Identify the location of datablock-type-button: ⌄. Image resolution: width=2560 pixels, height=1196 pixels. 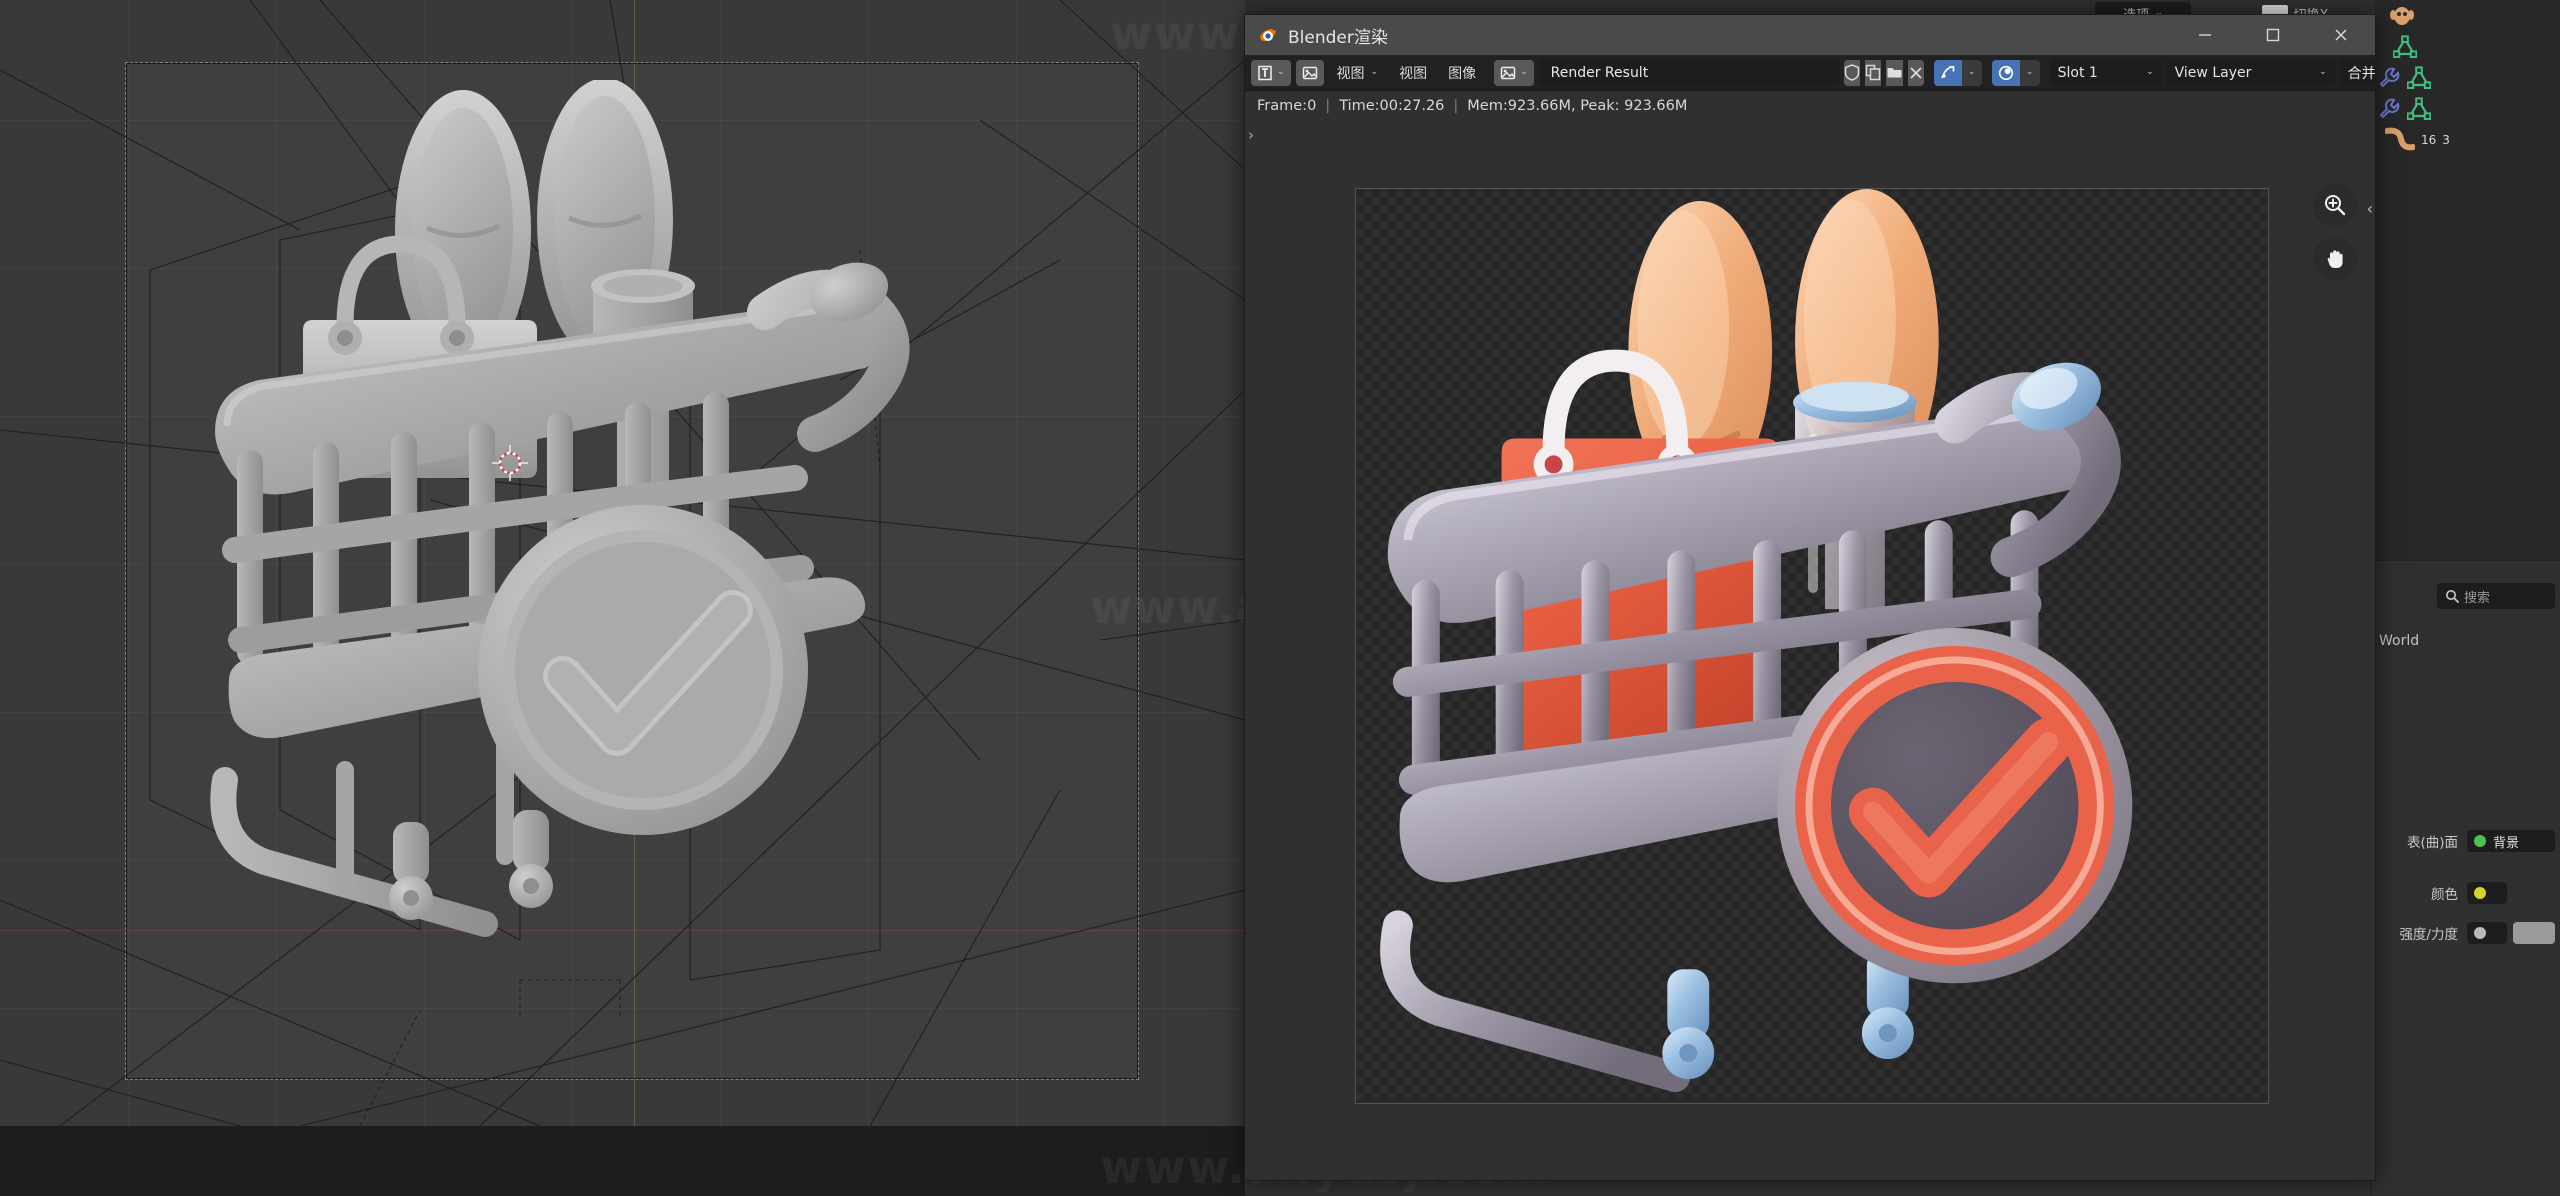
(1514, 72).